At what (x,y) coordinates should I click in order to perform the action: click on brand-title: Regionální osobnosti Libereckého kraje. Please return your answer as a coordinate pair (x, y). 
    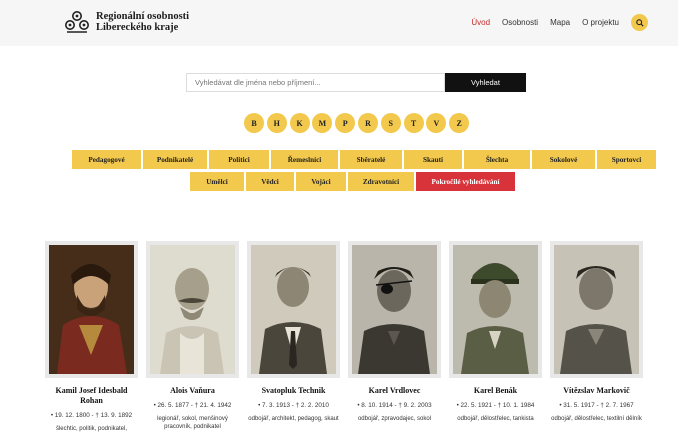
    Looking at the image, I should click on (142, 22).